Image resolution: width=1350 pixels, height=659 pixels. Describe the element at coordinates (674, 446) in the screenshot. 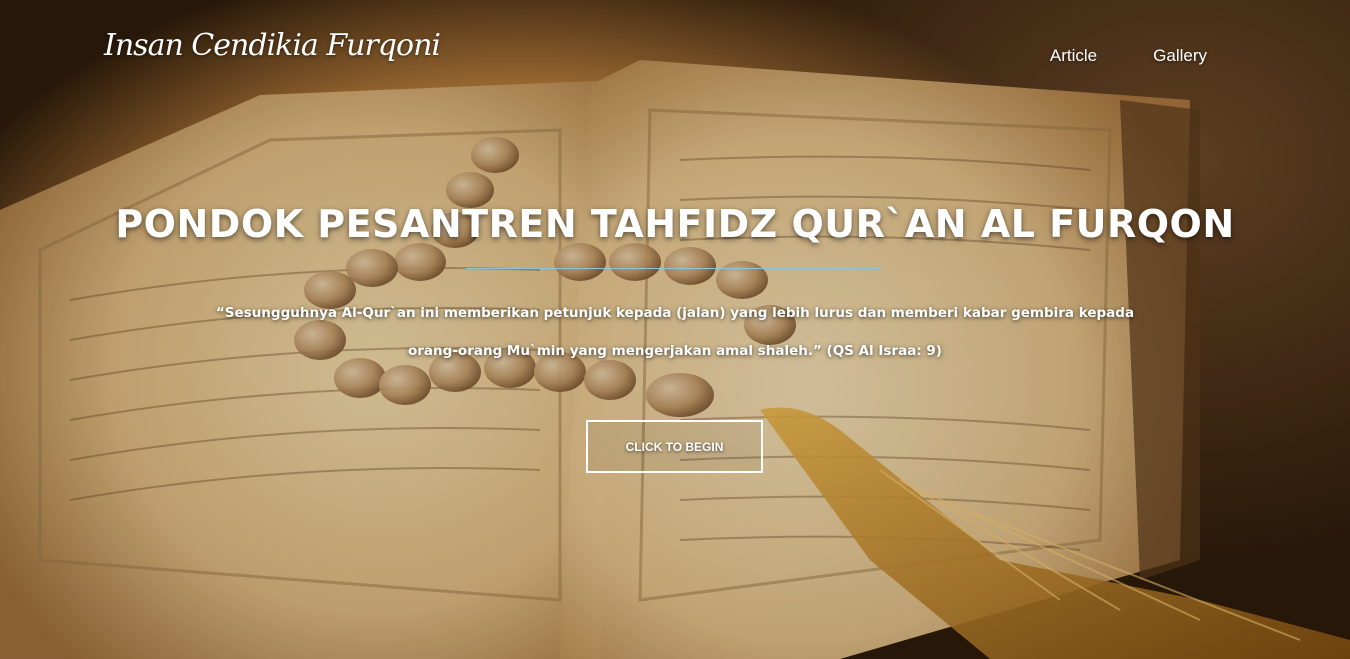

I see `click-to-begin-button: CLICK TO BEGIN` at that location.